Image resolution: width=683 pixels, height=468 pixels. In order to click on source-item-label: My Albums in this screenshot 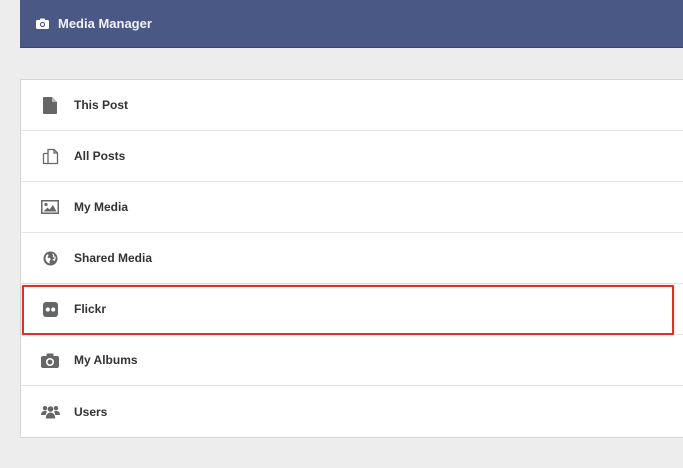, I will do `click(106, 360)`.